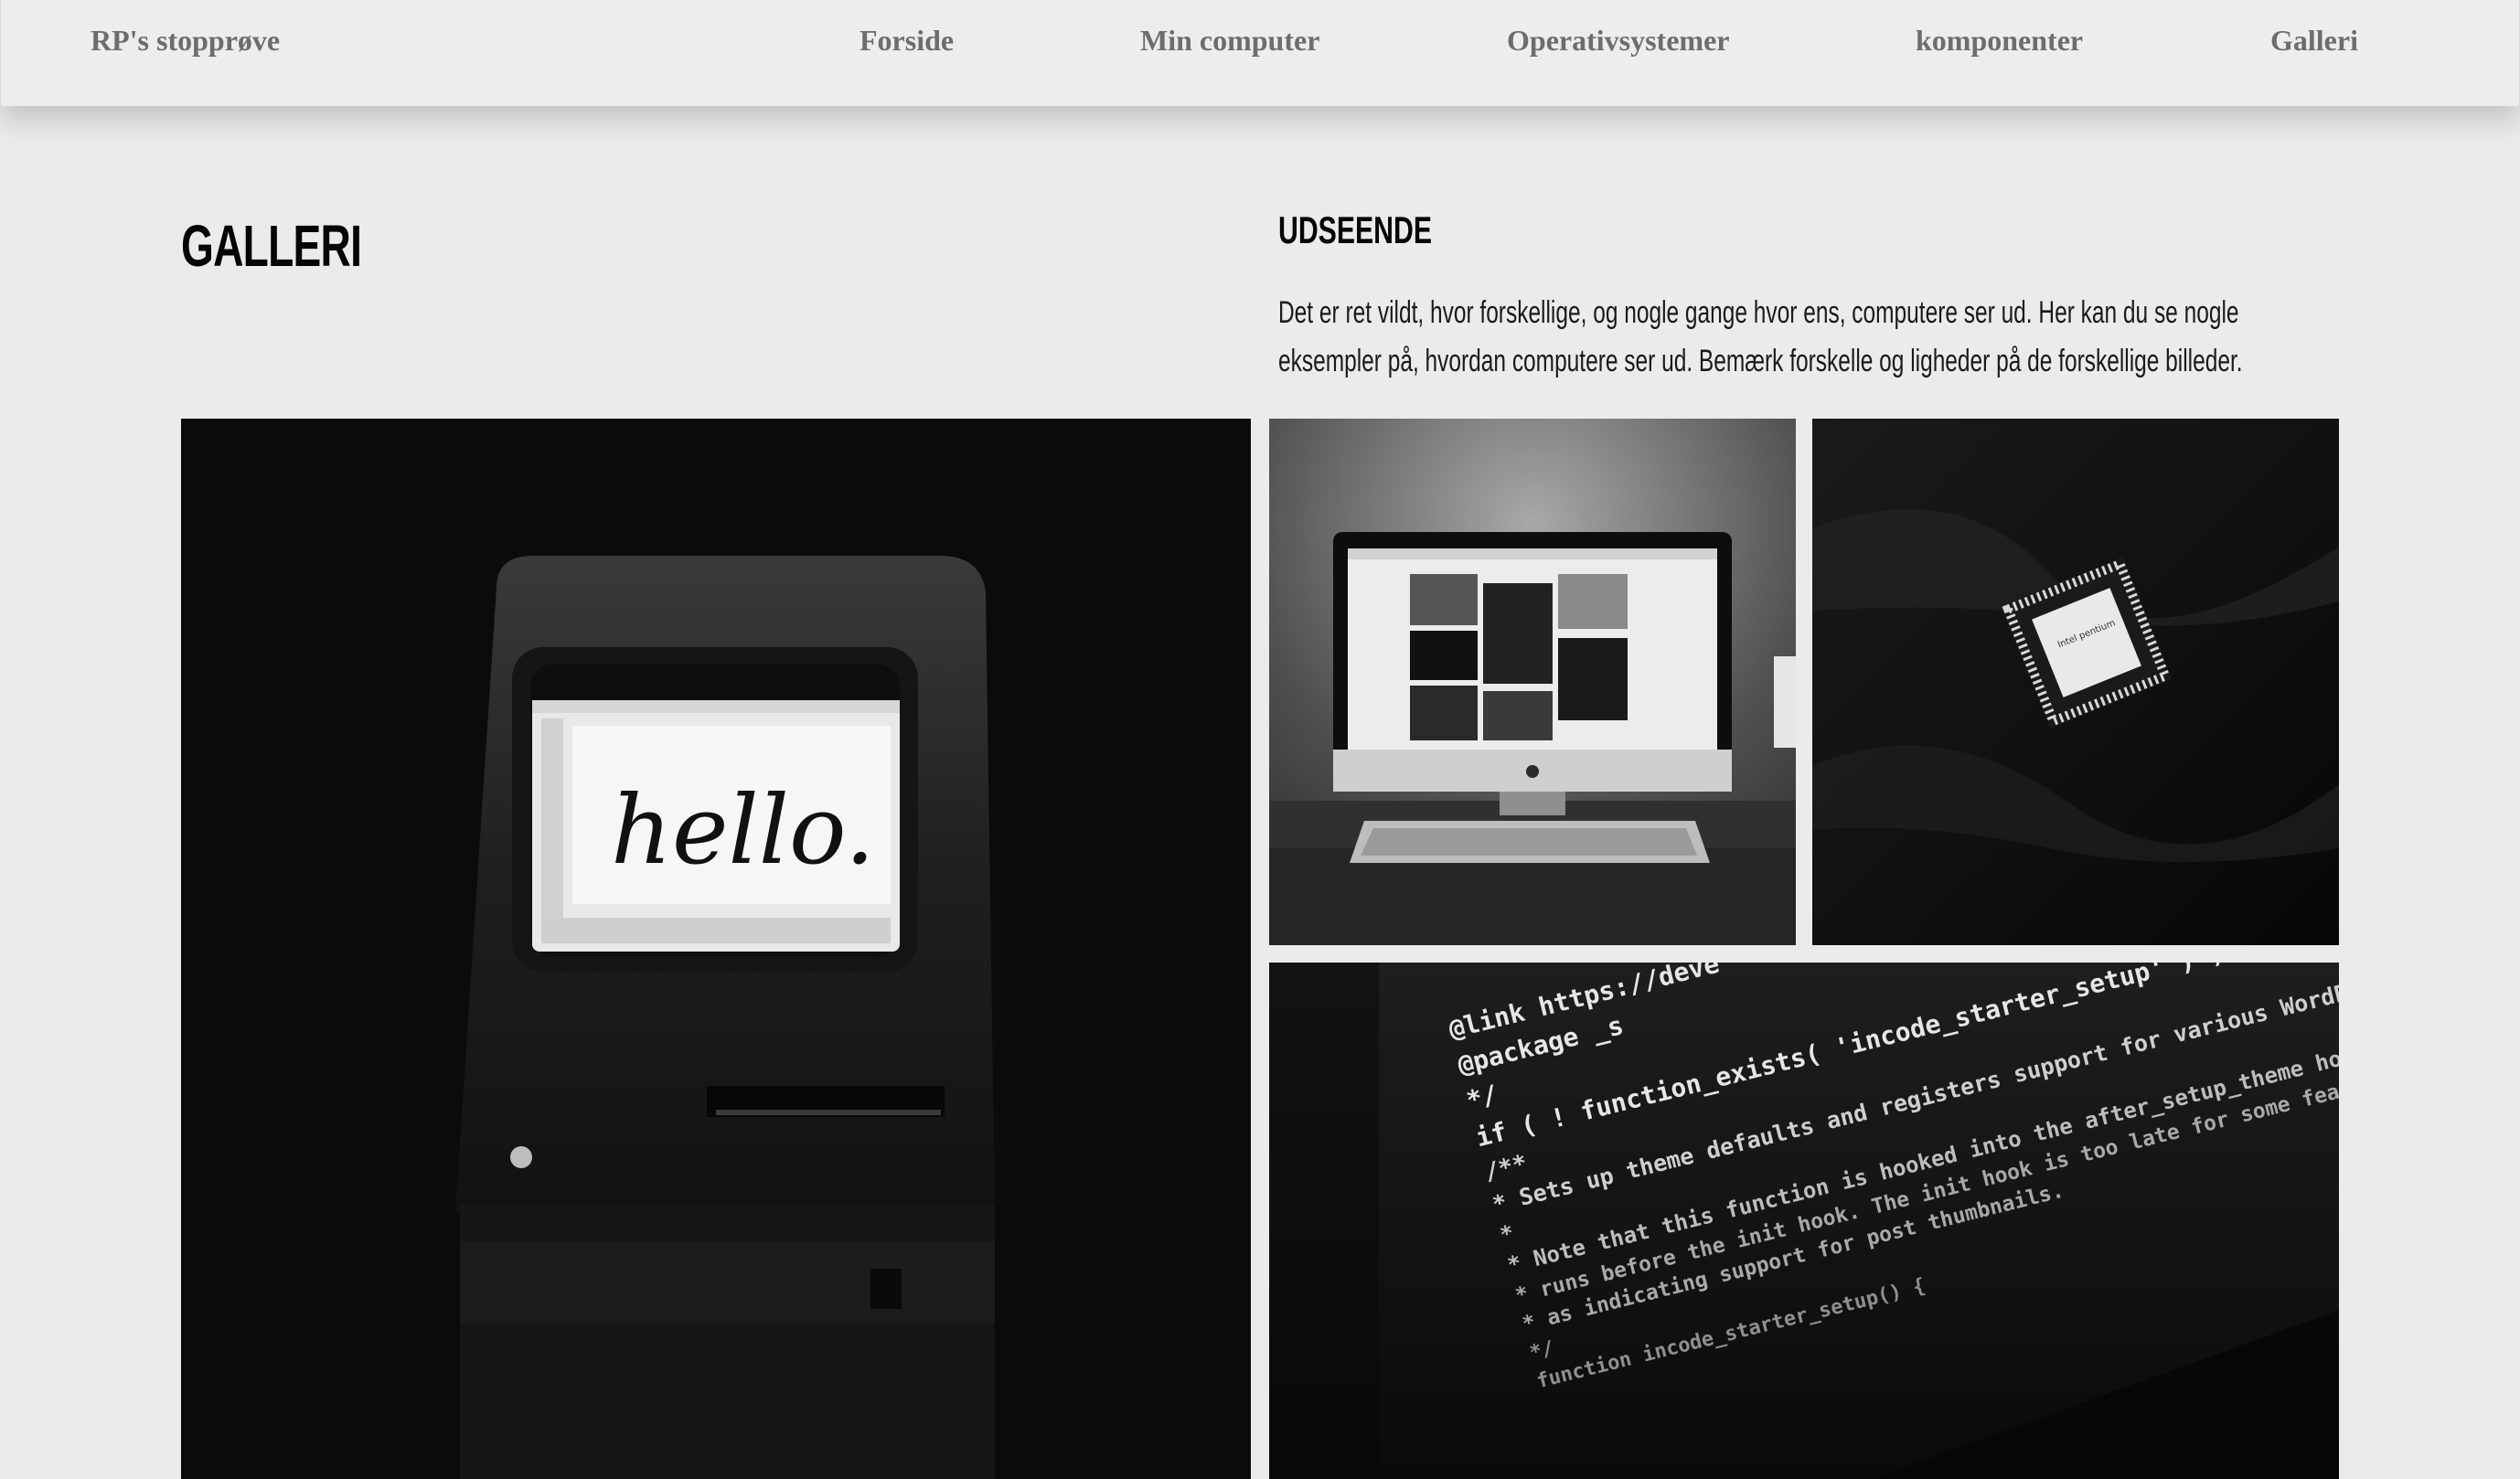 The width and height of the screenshot is (2520, 1479). What do you see at coordinates (743, 830) in the screenshot?
I see `mac-screen-text: hello.` at bounding box center [743, 830].